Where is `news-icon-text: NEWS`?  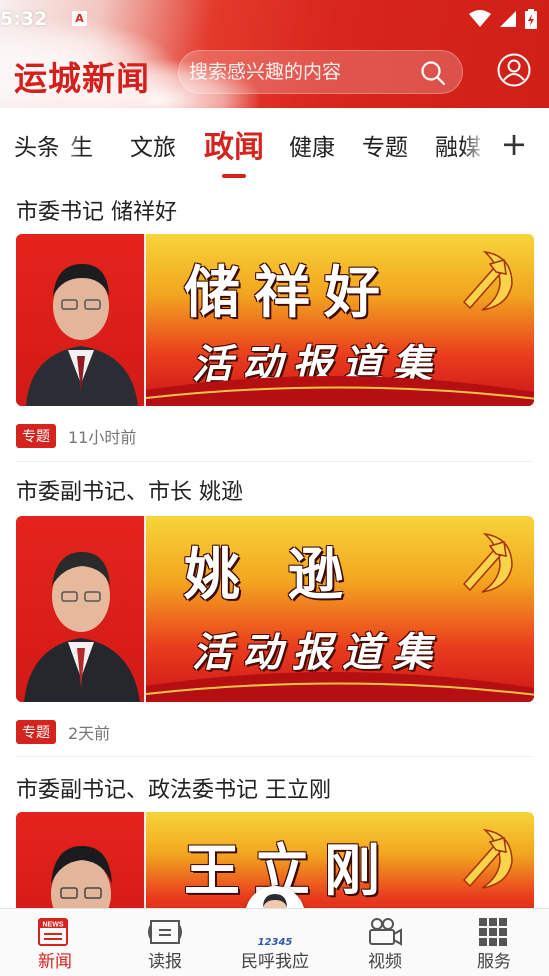 news-icon-text: NEWS is located at coordinates (53, 925).